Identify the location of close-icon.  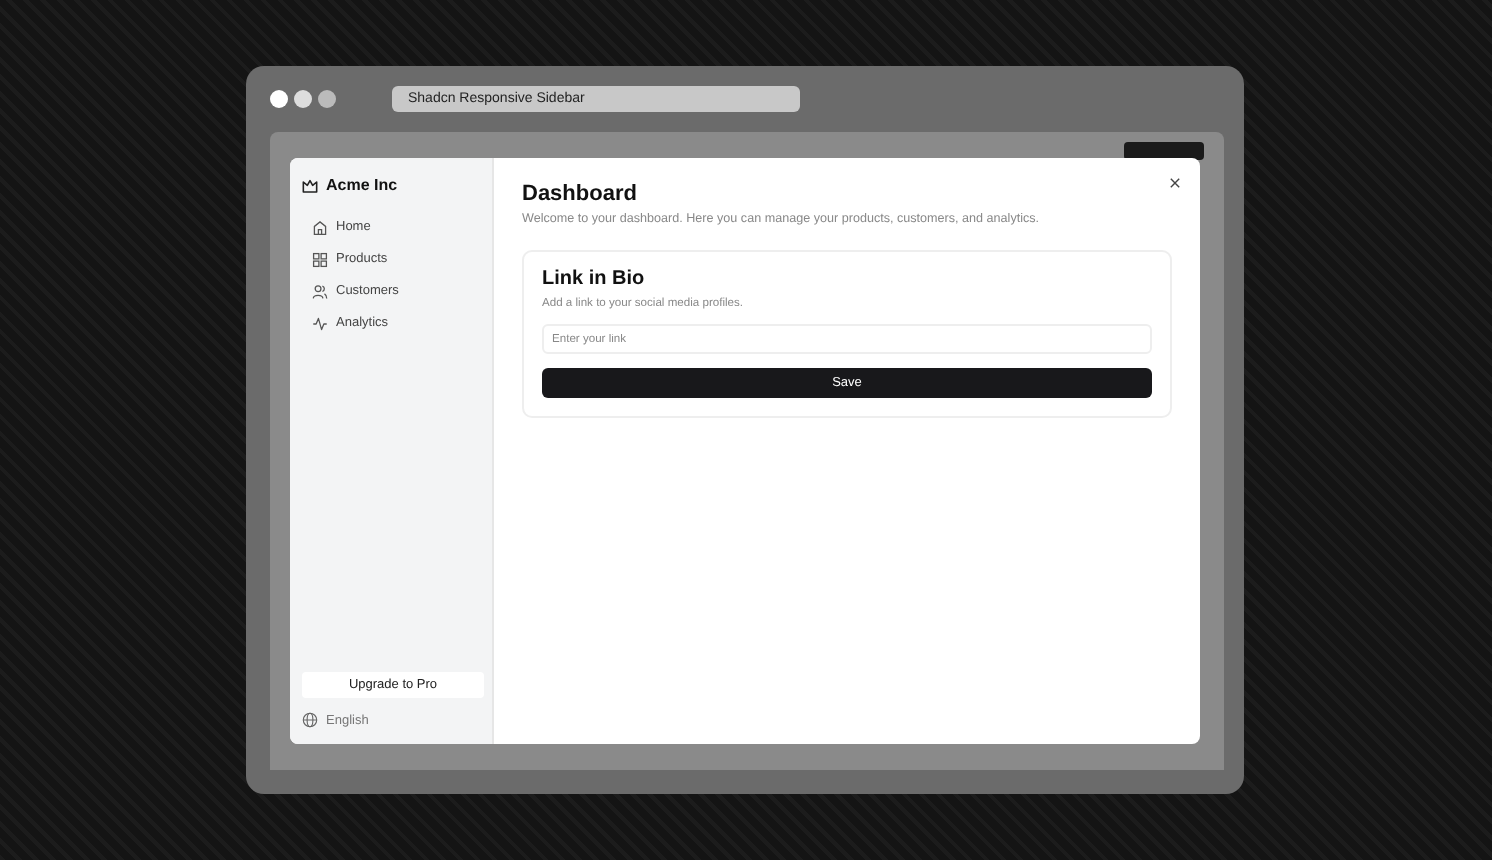
(1175, 183).